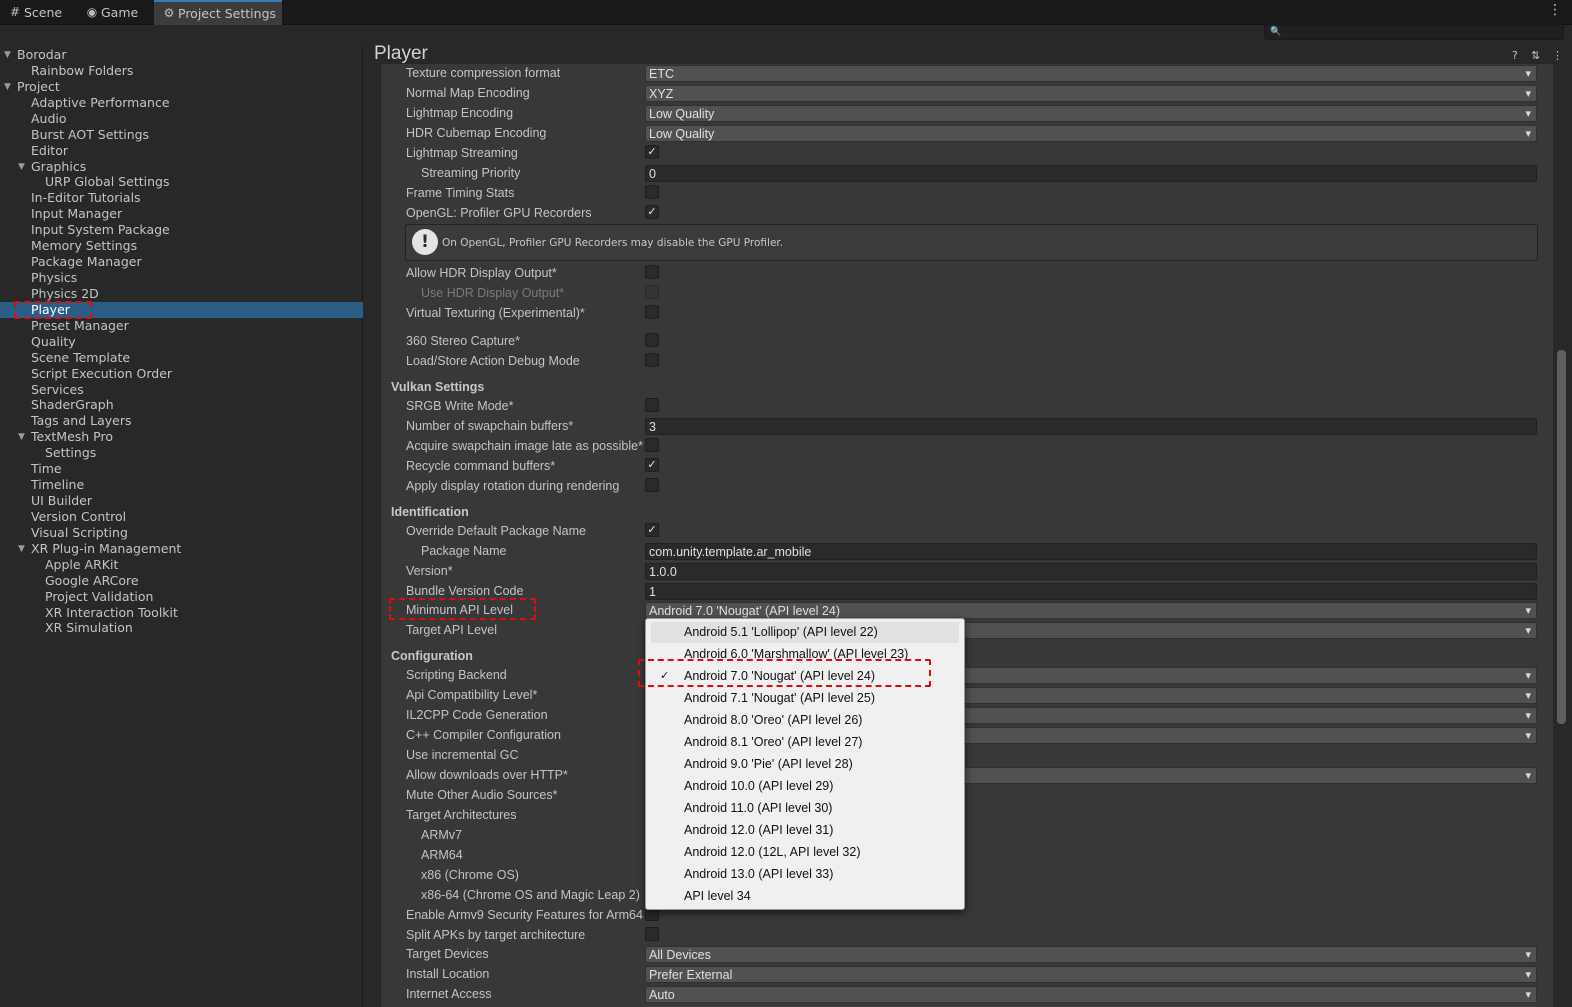 Image resolution: width=1572 pixels, height=1007 pixels. I want to click on api-level-option: Android 13.0 (API level 33), so click(805, 874).